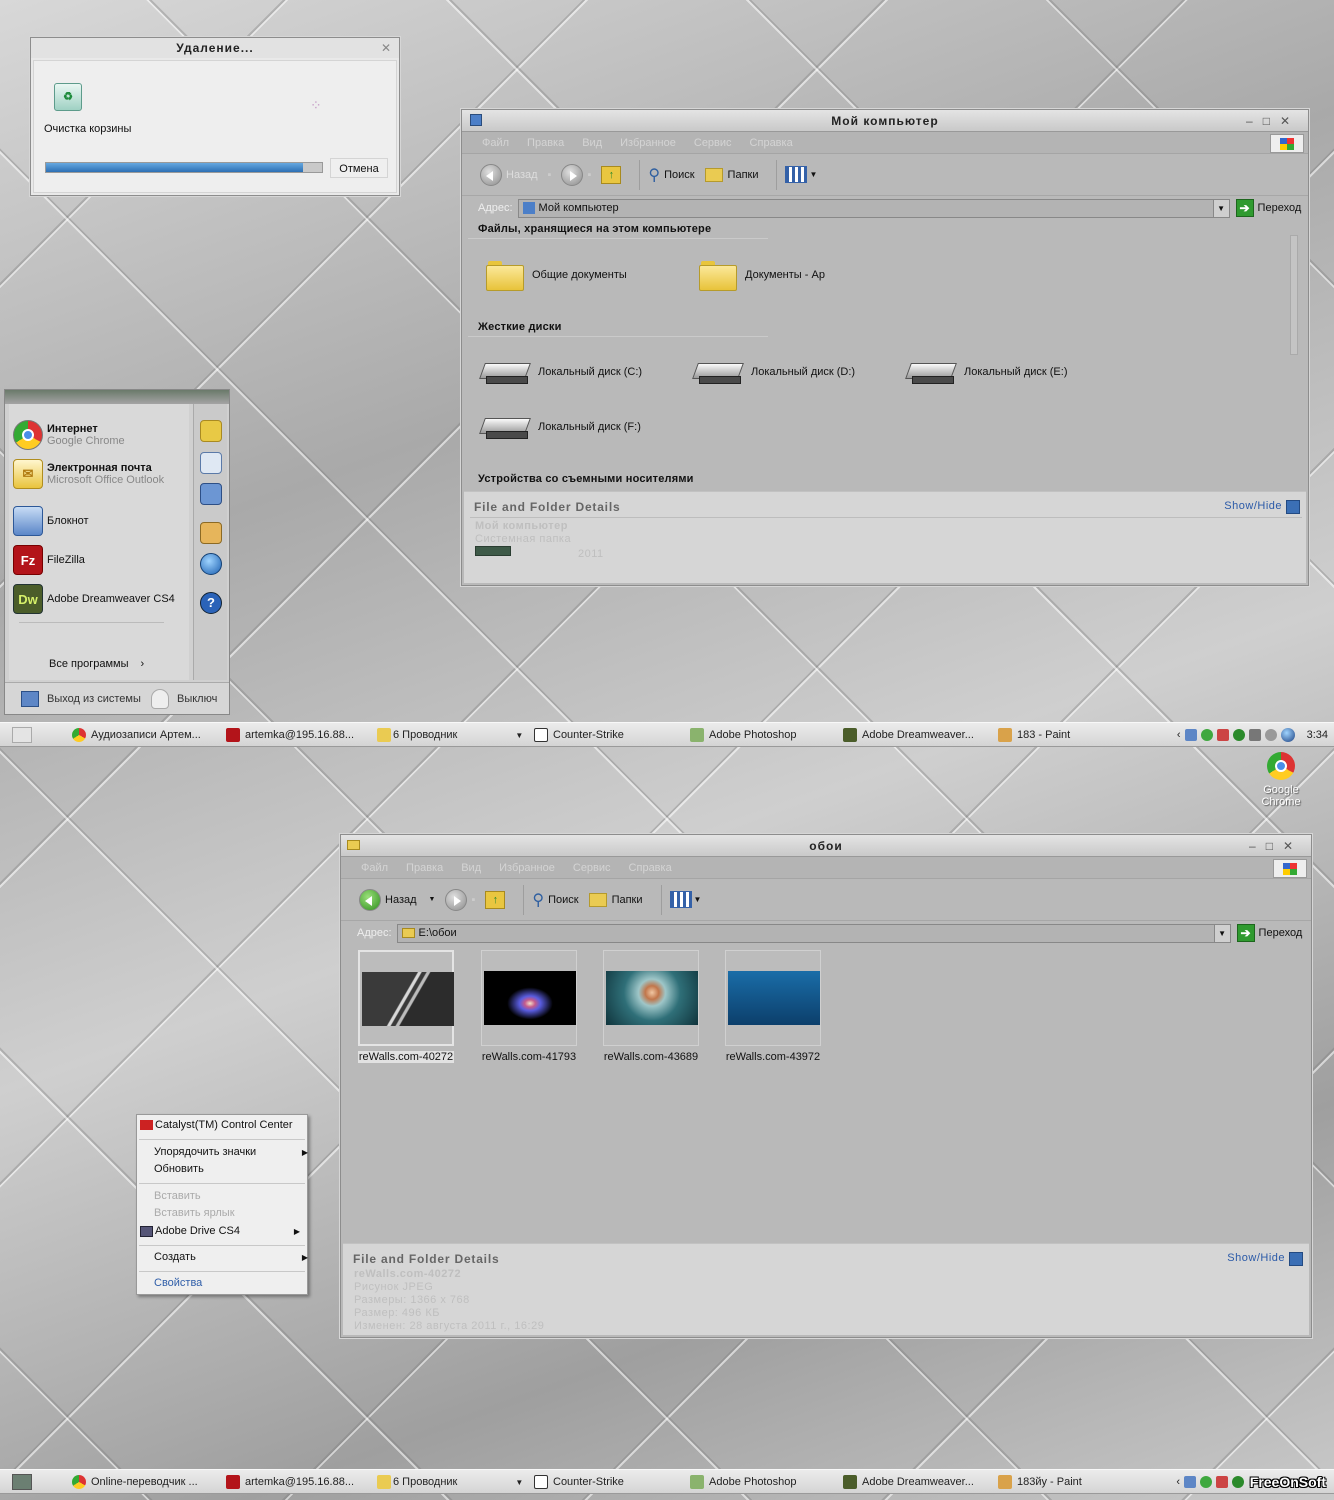 Image resolution: width=1334 pixels, height=1500 pixels. I want to click on start-item-filezilla: Fz FileZilla, so click(49, 560).